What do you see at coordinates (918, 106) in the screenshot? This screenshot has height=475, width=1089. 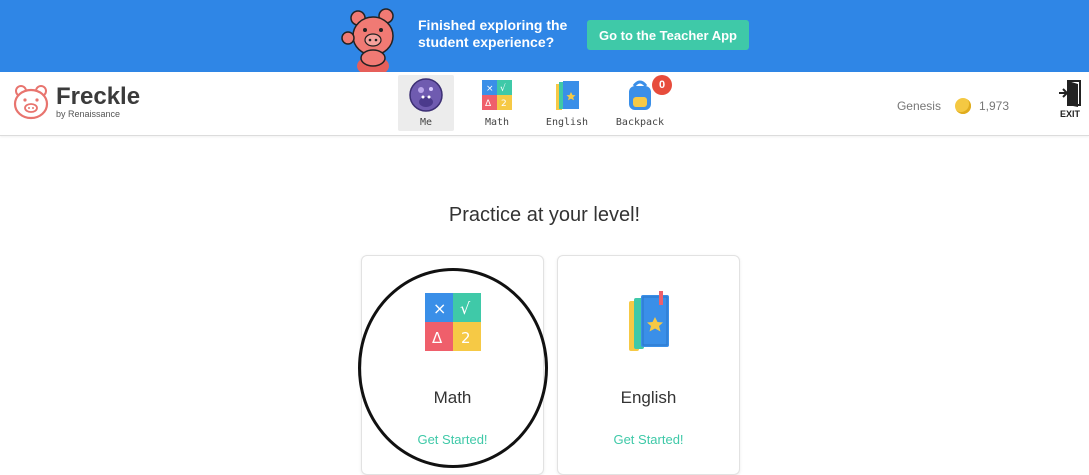 I see `user-name: Genesis` at bounding box center [918, 106].